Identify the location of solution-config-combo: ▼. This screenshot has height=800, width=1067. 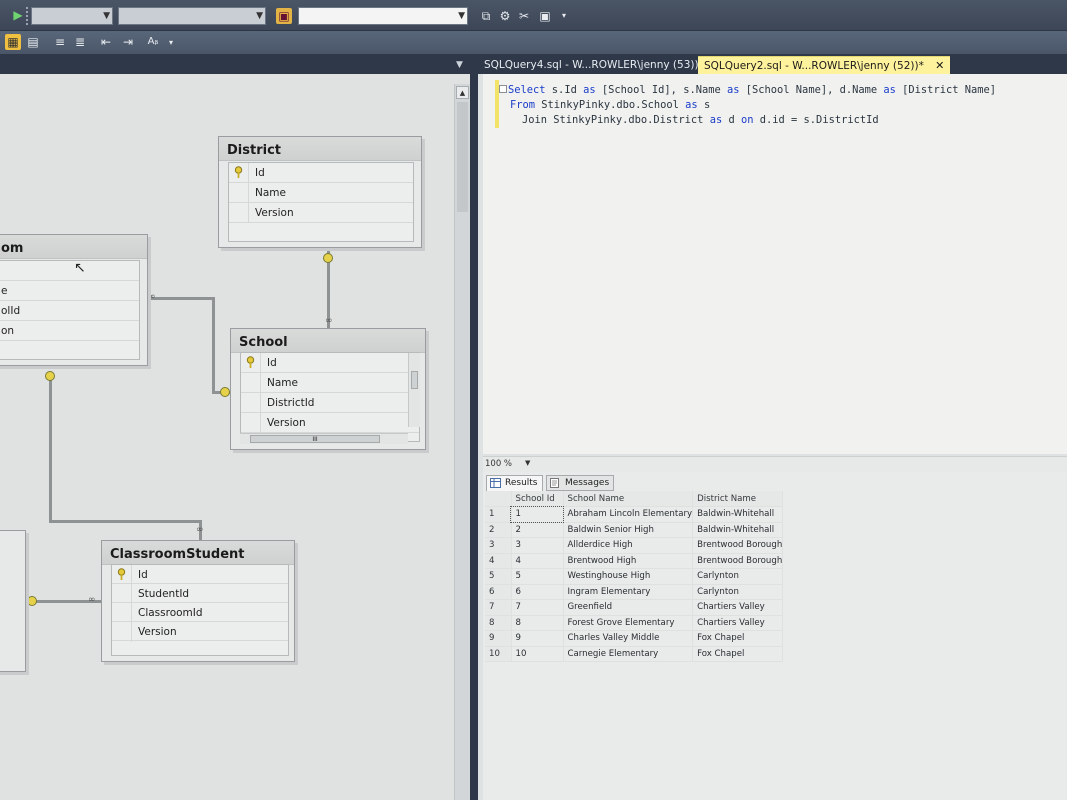
(192, 16).